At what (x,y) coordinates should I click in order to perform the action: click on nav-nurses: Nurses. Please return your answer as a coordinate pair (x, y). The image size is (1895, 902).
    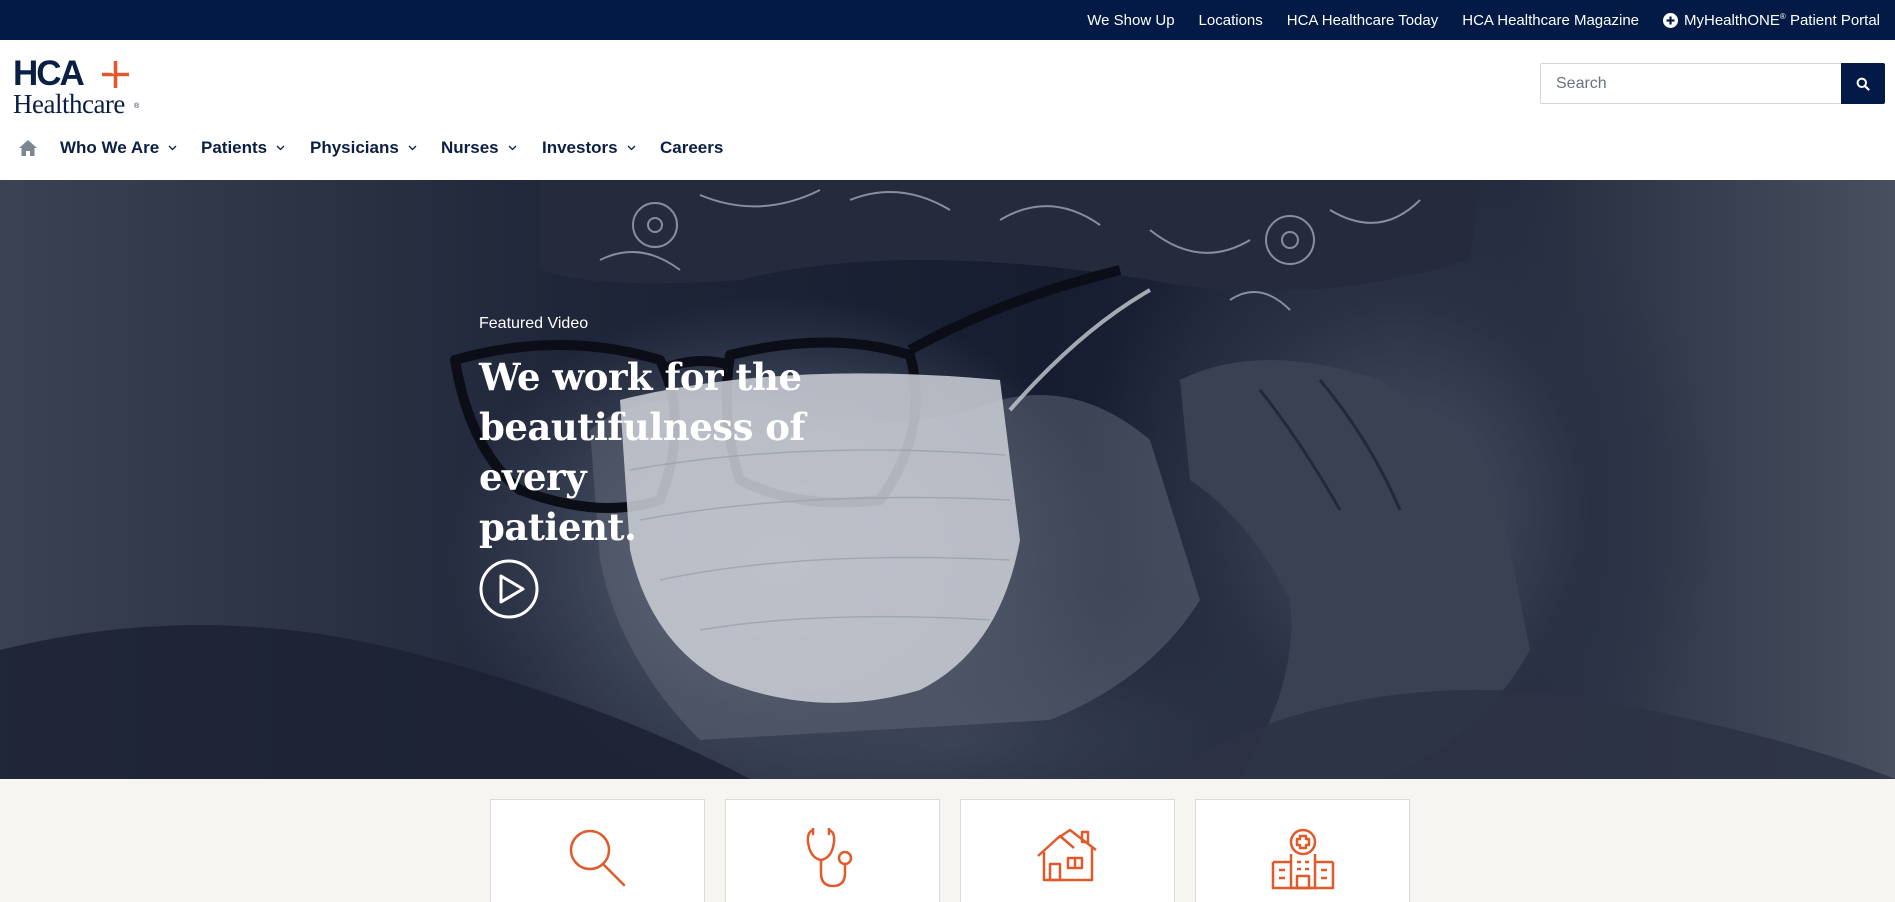
    Looking at the image, I should click on (479, 148).